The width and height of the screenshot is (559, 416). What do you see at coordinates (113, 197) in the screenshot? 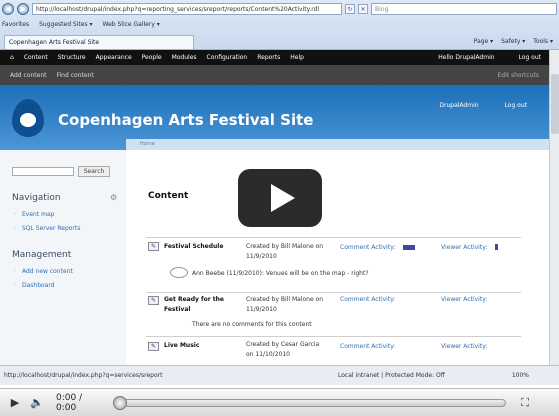
I see `gear-icon: ⚙` at bounding box center [113, 197].